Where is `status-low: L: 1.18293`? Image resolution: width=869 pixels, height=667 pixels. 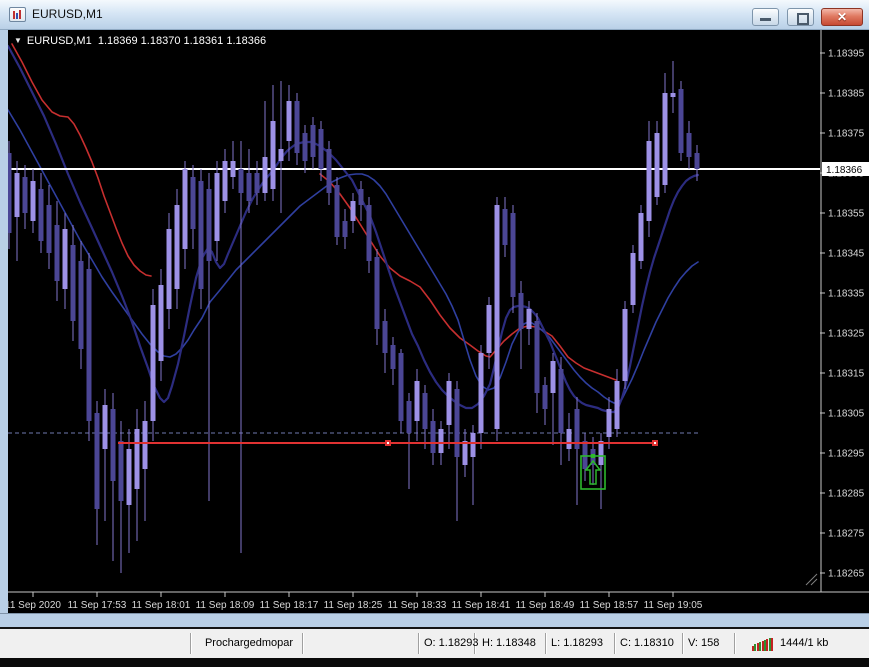
status-low: L: 1.18293 is located at coordinates (577, 643).